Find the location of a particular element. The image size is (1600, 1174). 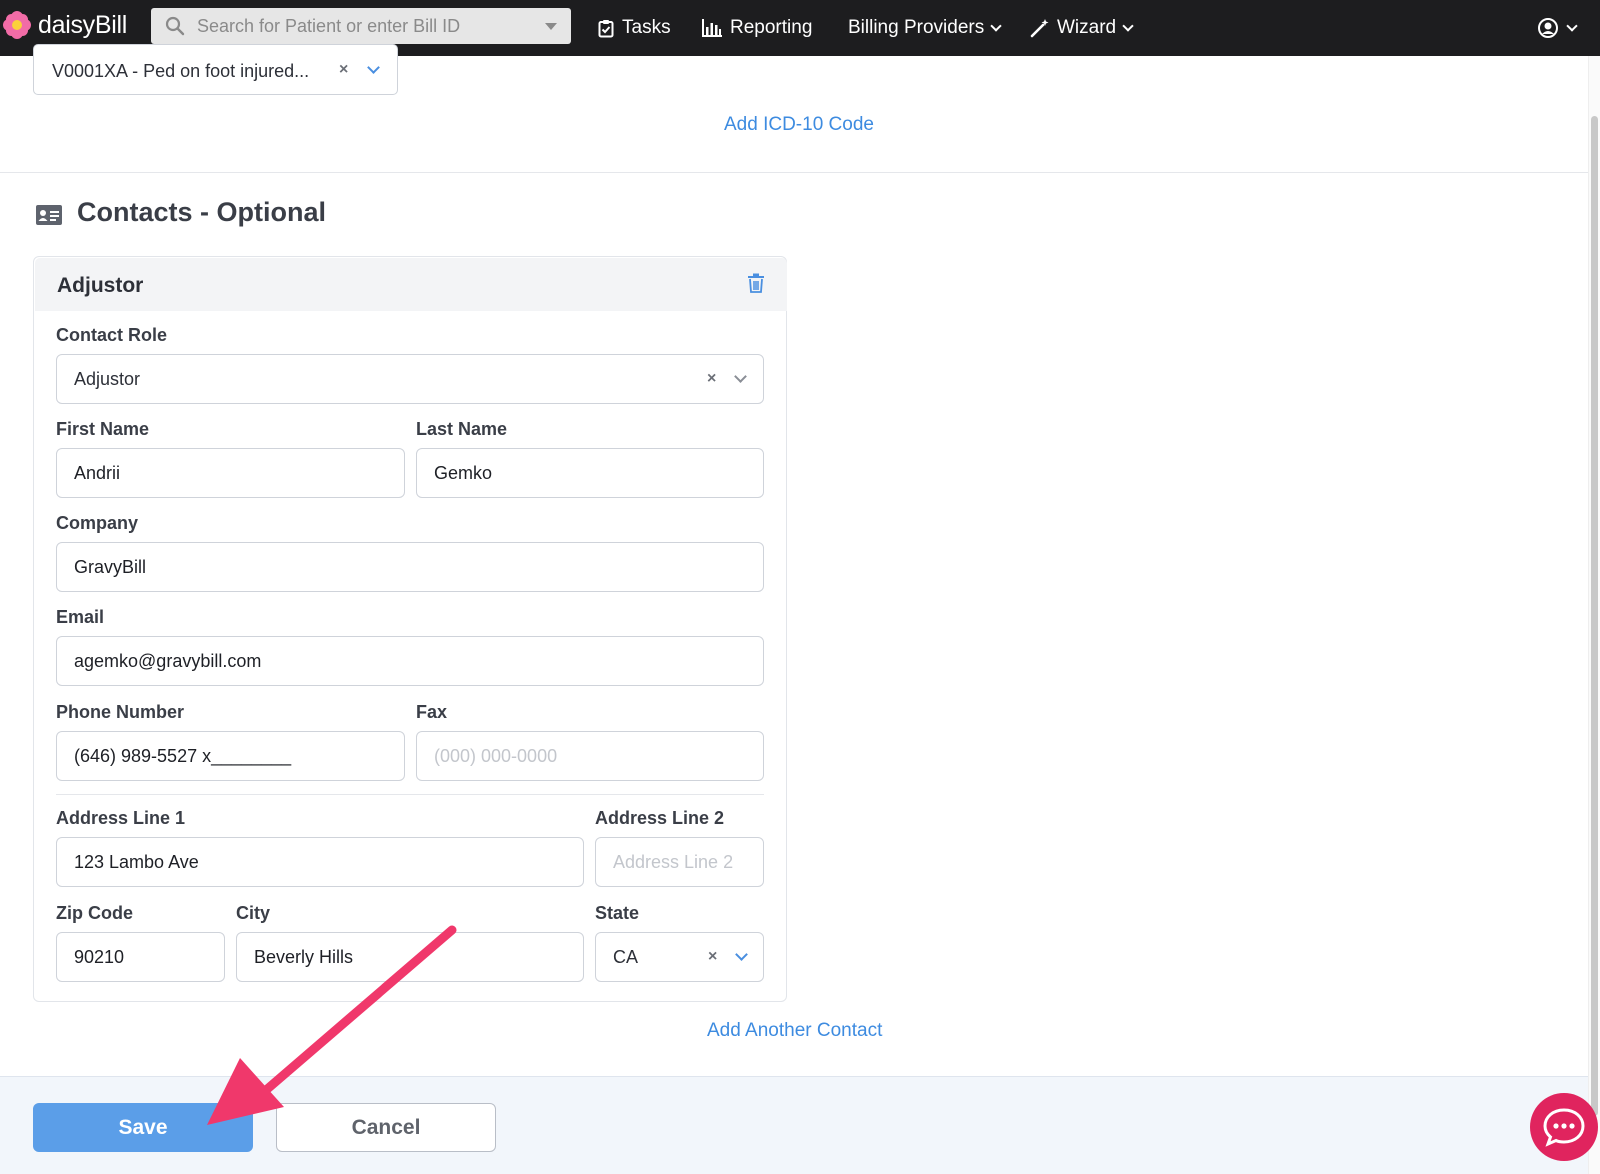

user-menu is located at coordinates (1558, 28).